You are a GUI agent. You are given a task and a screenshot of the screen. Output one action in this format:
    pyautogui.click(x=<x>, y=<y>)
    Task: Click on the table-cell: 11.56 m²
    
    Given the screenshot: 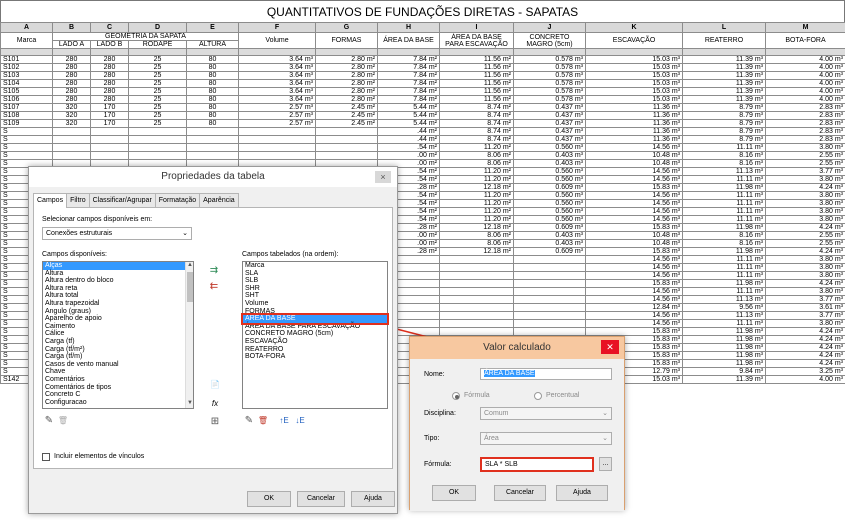 What is the action you would take?
    pyautogui.click(x=476, y=67)
    